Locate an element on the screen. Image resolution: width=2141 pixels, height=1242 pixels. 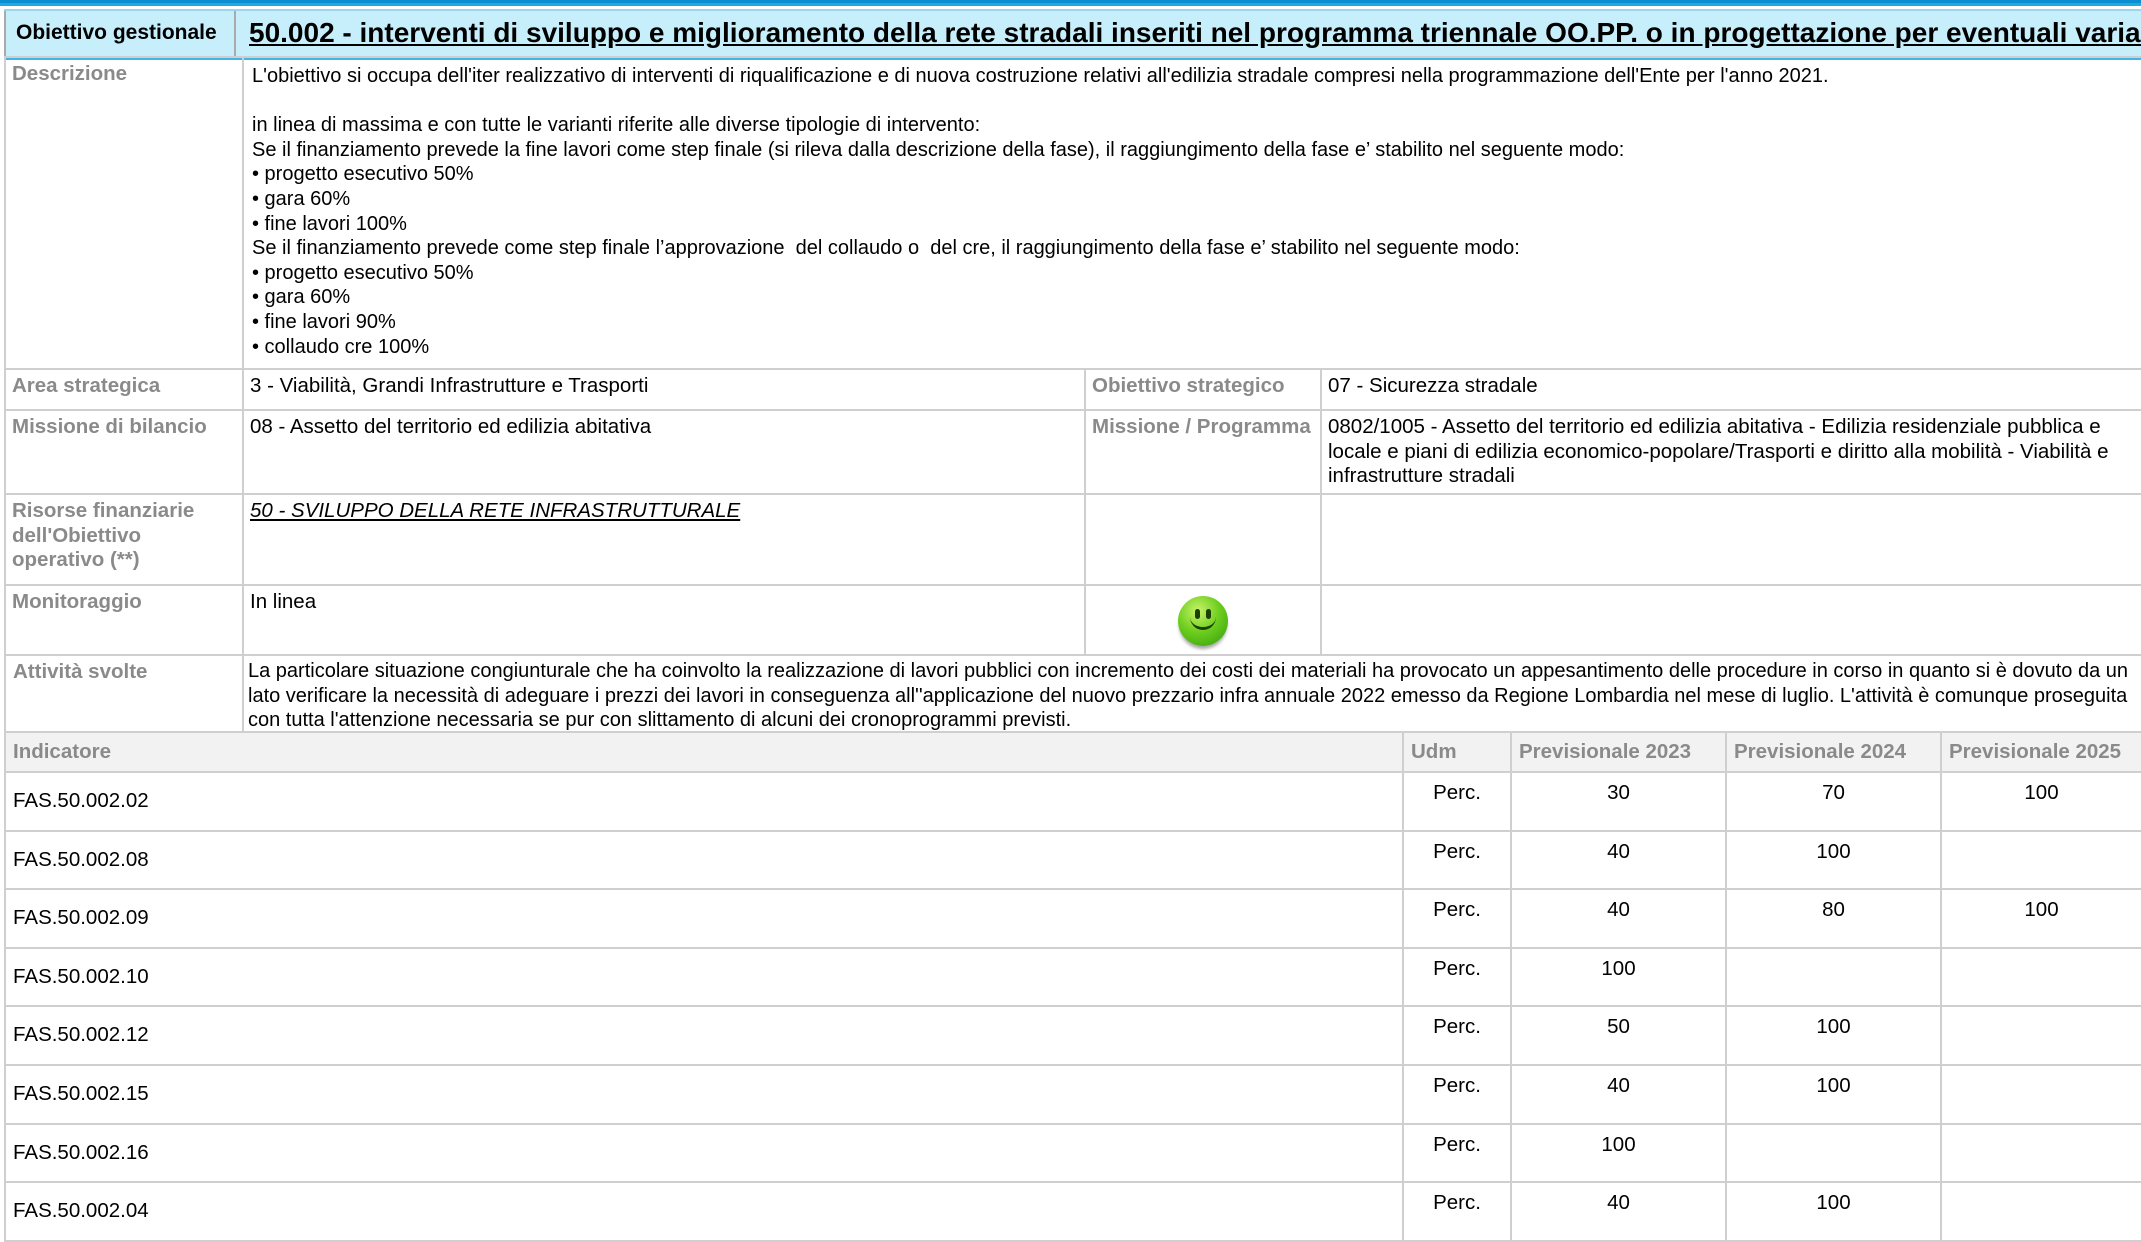
monitoring-value: In linea is located at coordinates (664, 620).